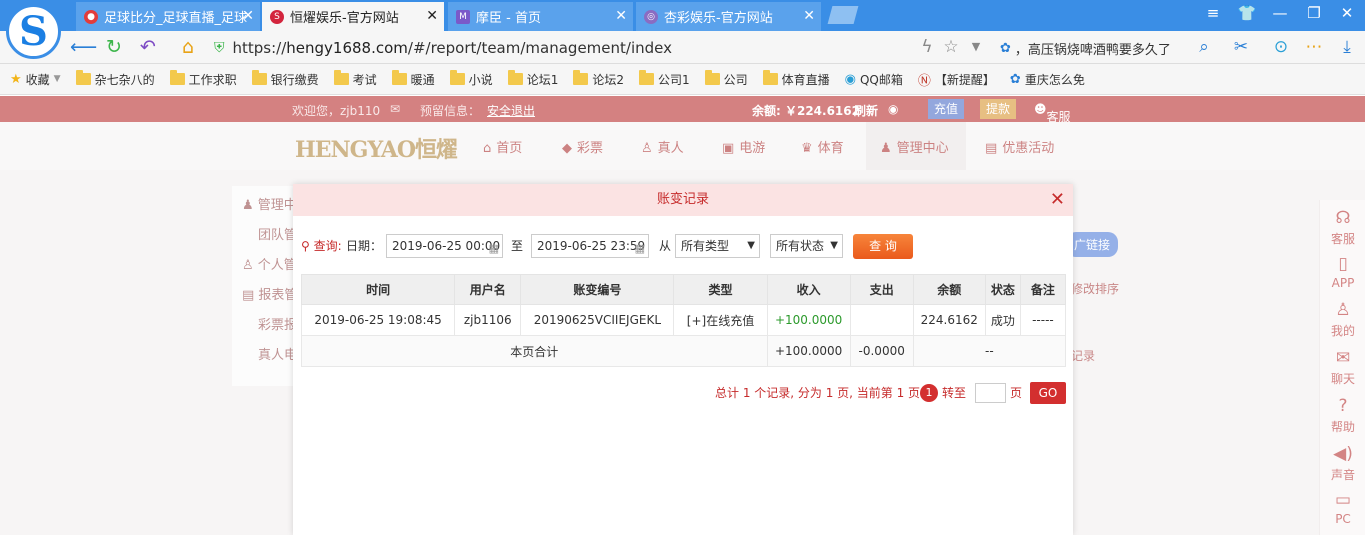 The width and height of the screenshot is (1365, 535). Describe the element at coordinates (532, 79) in the screenshot. I see `bookmark-folder: 论坛1` at that location.